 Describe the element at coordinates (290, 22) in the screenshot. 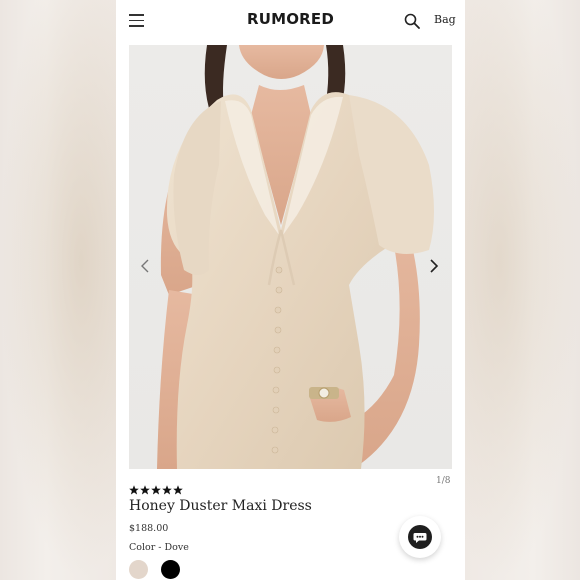

I see `top-navigation-bar: RUMORED Bag` at that location.